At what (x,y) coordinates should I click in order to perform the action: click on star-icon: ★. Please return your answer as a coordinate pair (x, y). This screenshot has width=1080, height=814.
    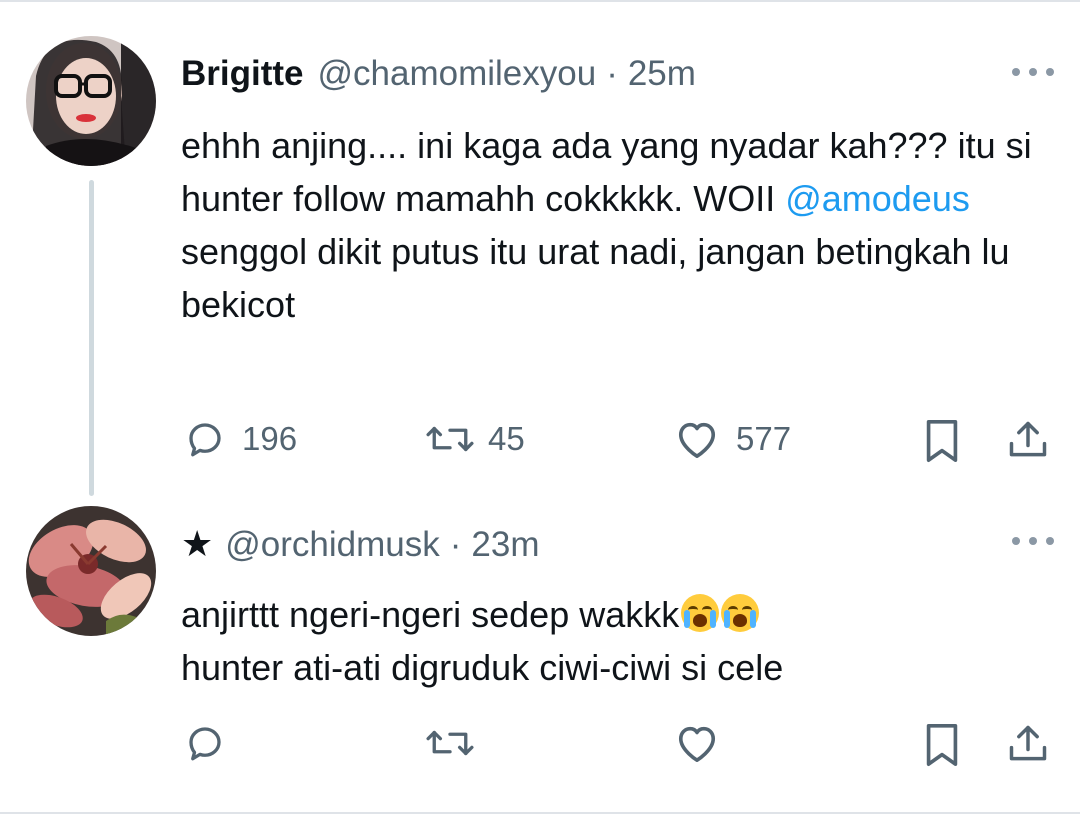
    Looking at the image, I should click on (197, 543).